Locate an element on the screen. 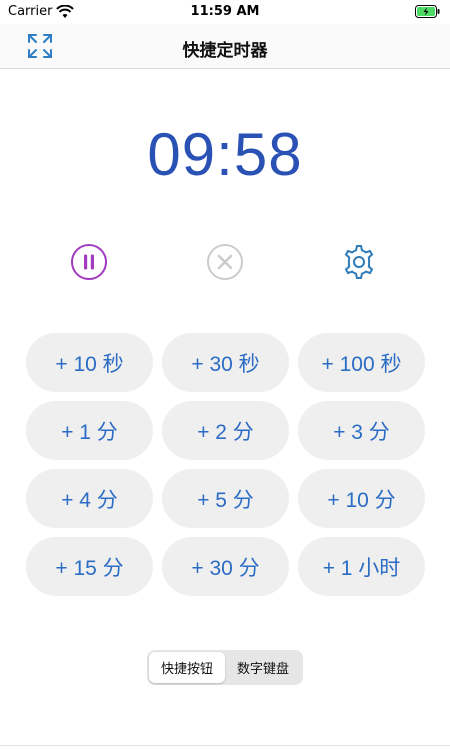  pause-icon is located at coordinates (89, 262).